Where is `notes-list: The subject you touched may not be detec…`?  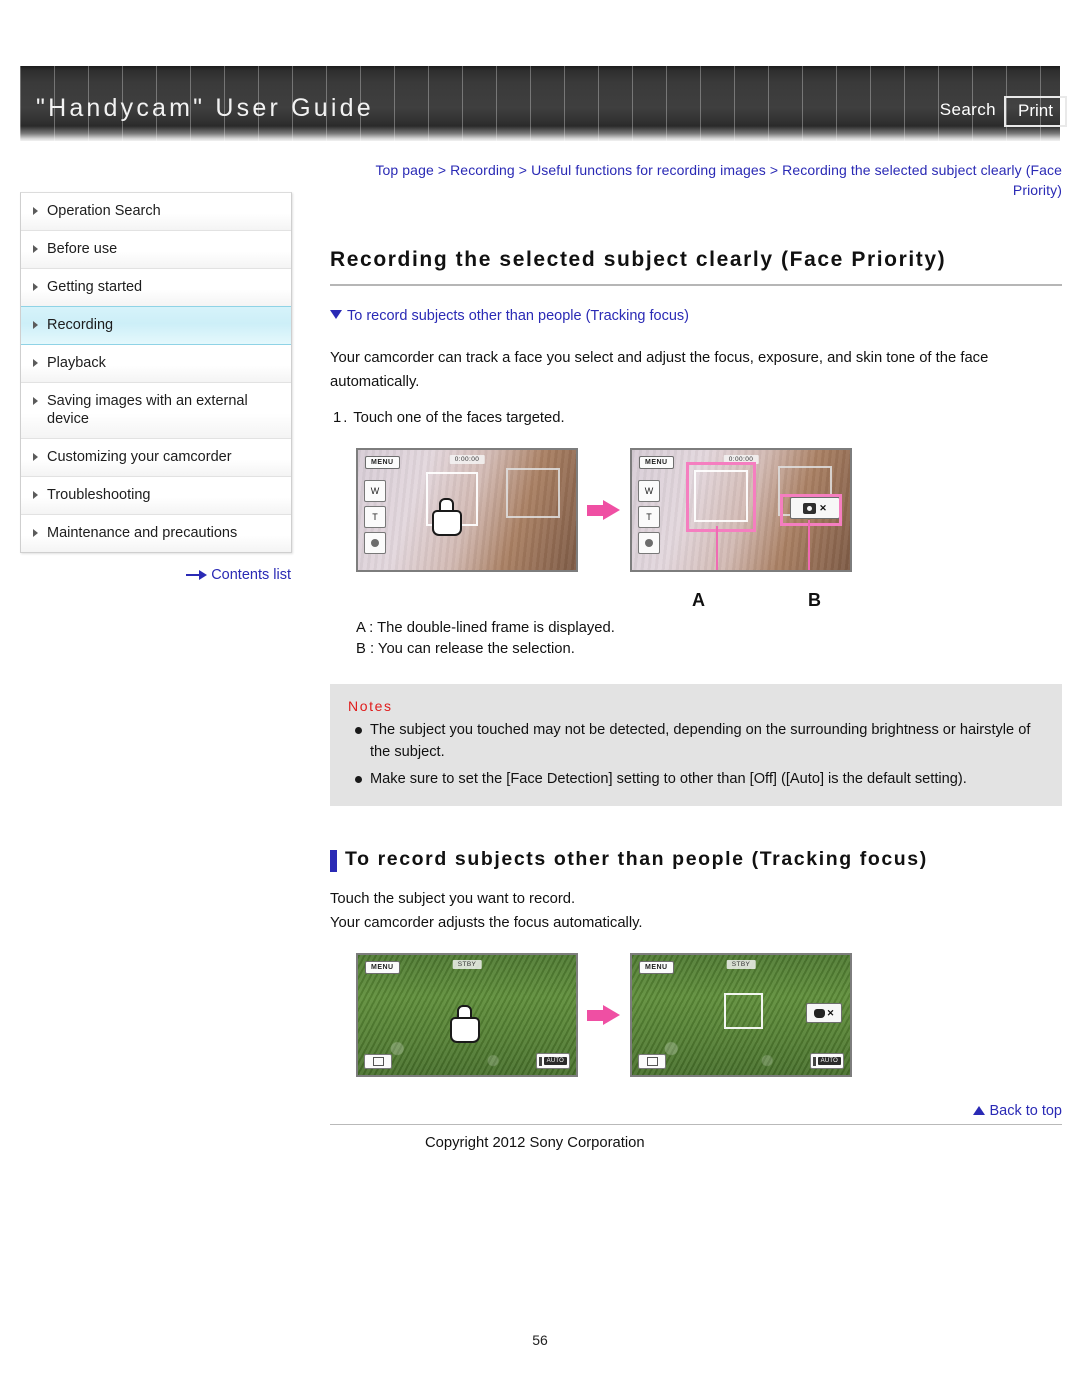 notes-list: The subject you touched may not be detec… is located at coordinates (697, 754).